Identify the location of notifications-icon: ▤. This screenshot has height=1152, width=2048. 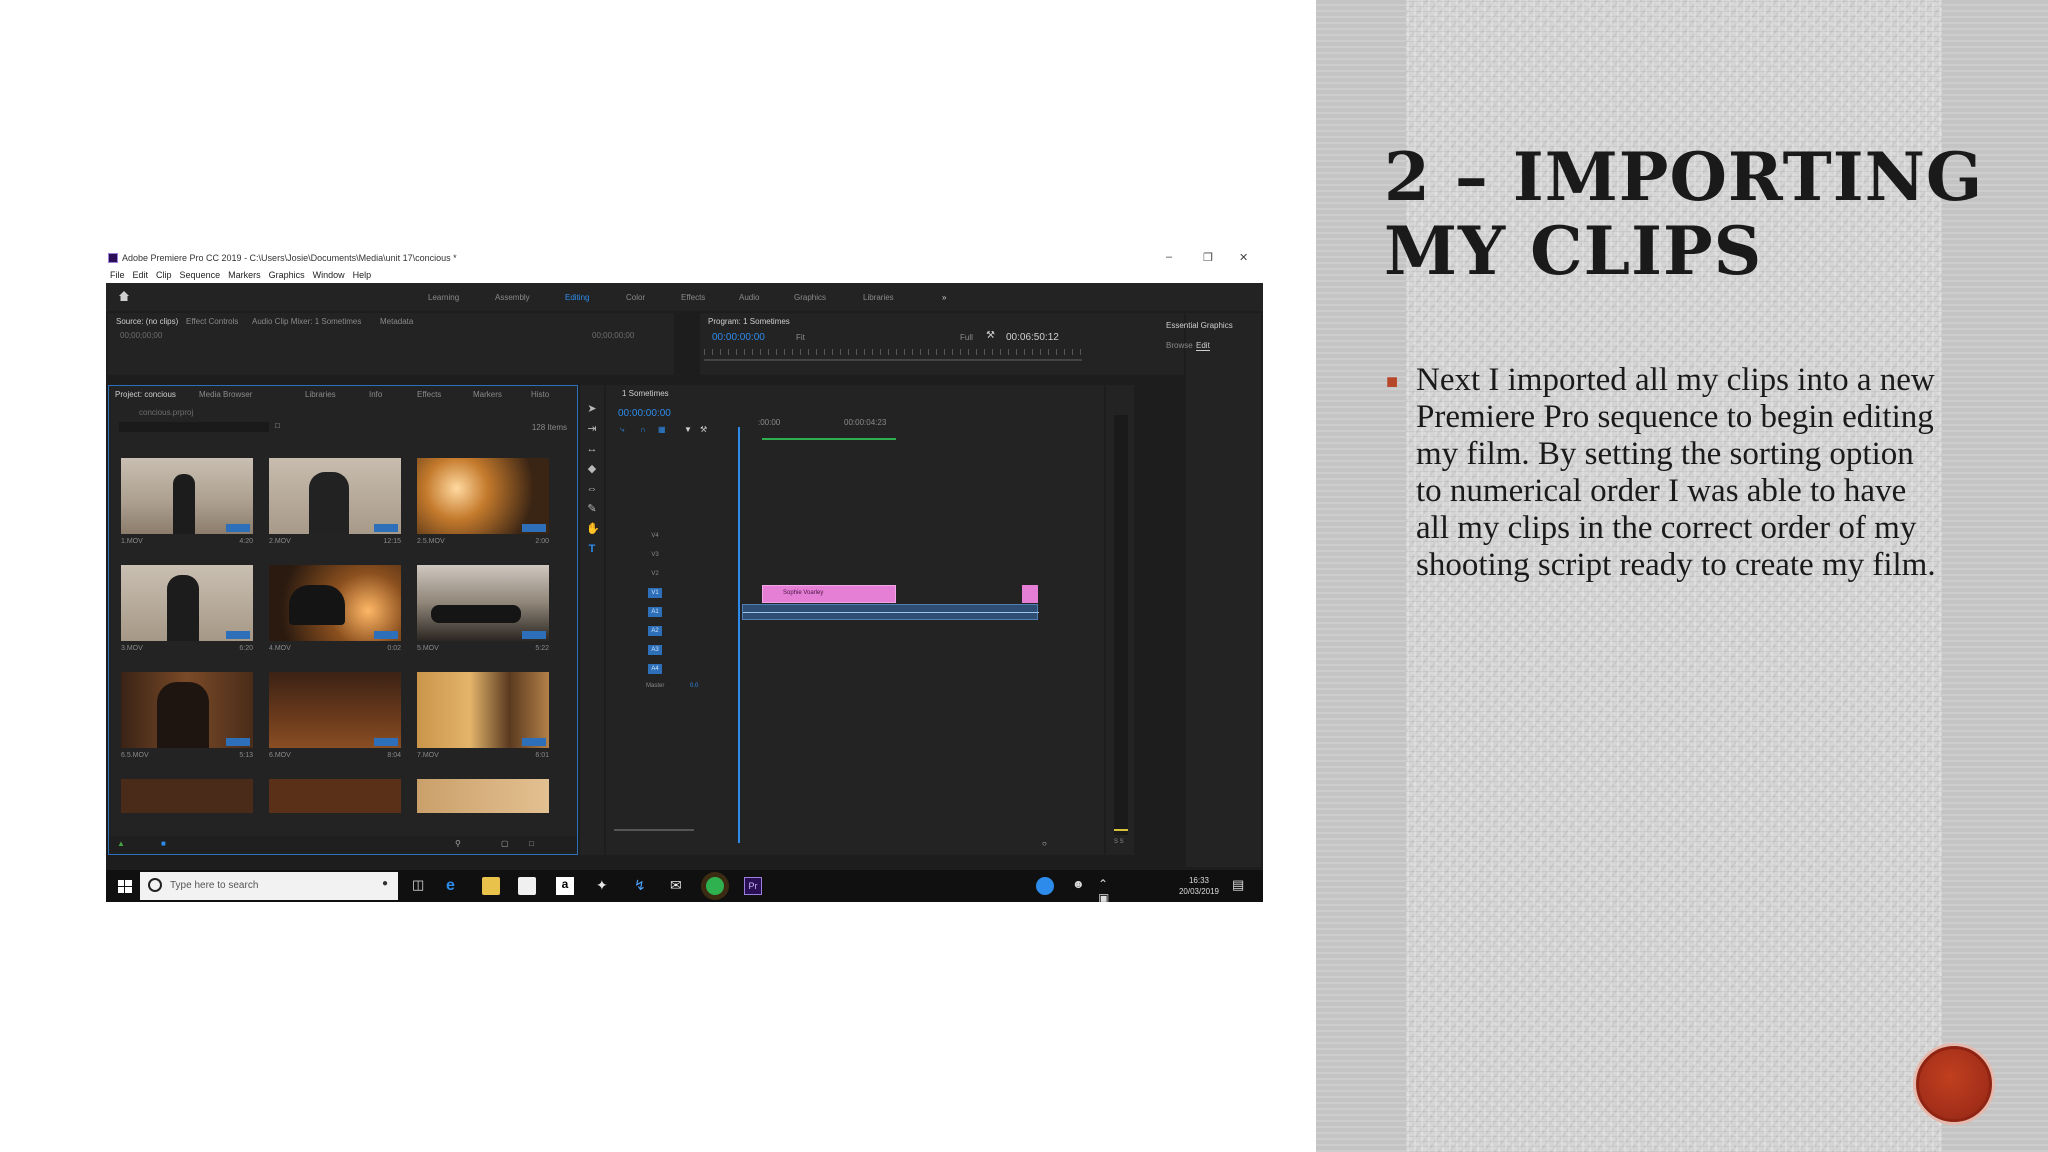
(1241, 886).